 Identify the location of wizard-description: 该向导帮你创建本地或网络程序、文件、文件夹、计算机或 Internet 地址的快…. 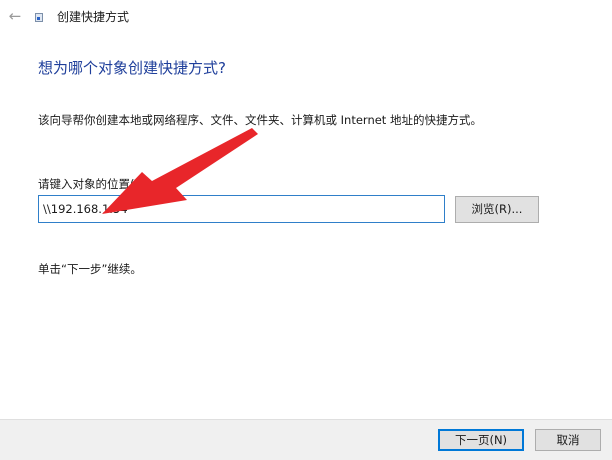
(260, 120).